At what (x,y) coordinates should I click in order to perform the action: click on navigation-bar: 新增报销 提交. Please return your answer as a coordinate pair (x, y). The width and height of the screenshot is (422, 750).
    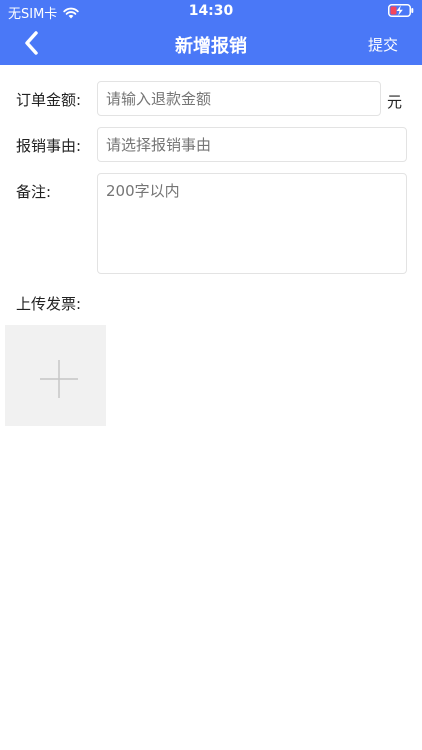
    Looking at the image, I should click on (211, 43).